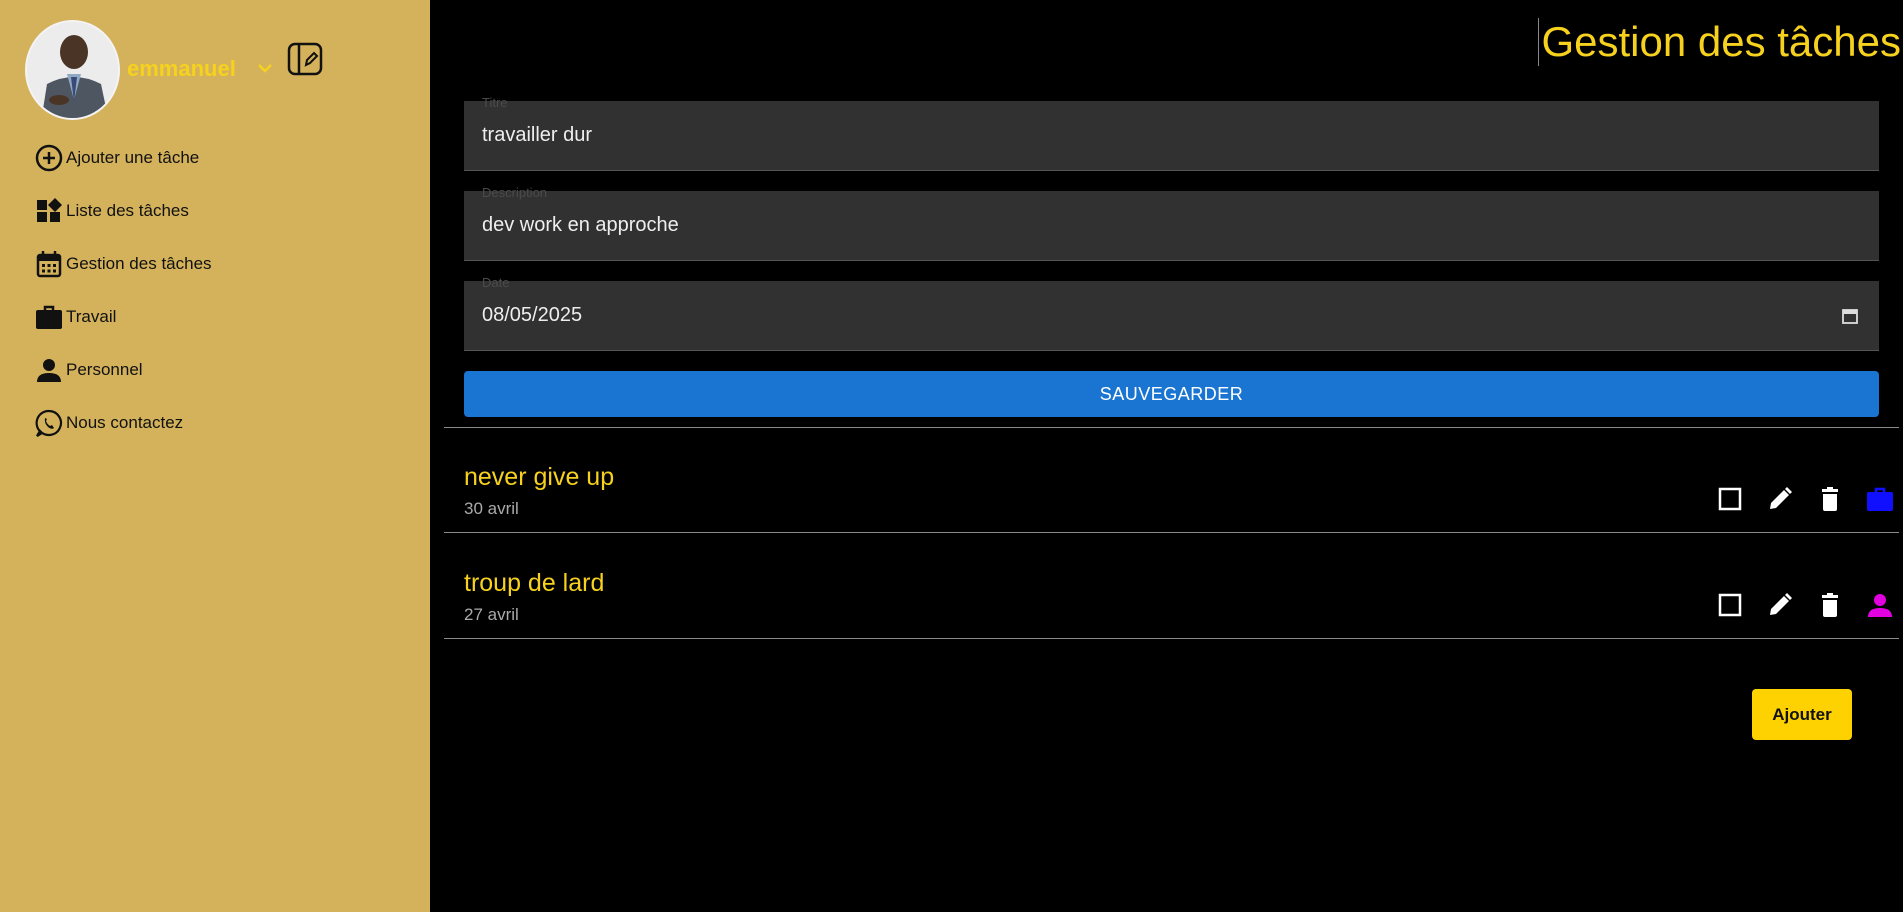 The width and height of the screenshot is (1903, 912). What do you see at coordinates (1850, 316) in the screenshot?
I see `calendar-picker-icon` at bounding box center [1850, 316].